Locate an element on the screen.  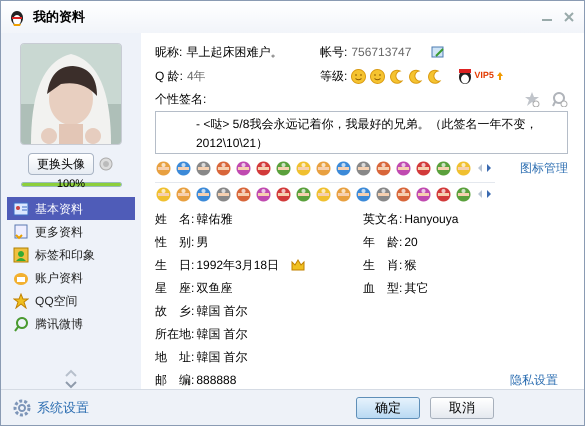
privacy-link: 隐私设置 is located at coordinates (534, 380).